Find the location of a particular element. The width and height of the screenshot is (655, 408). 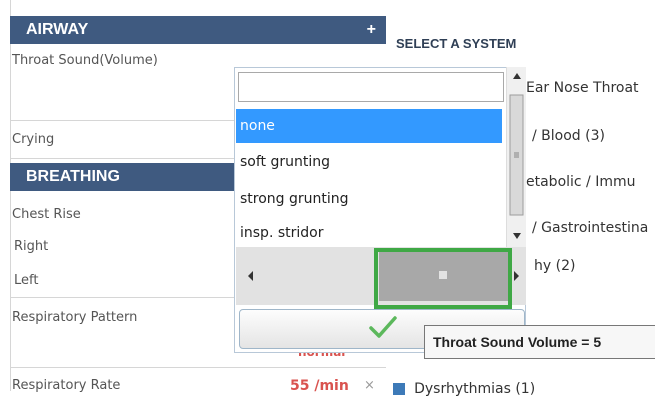

dropdown-option-insp-stridor: insp. stridor is located at coordinates (369, 233).